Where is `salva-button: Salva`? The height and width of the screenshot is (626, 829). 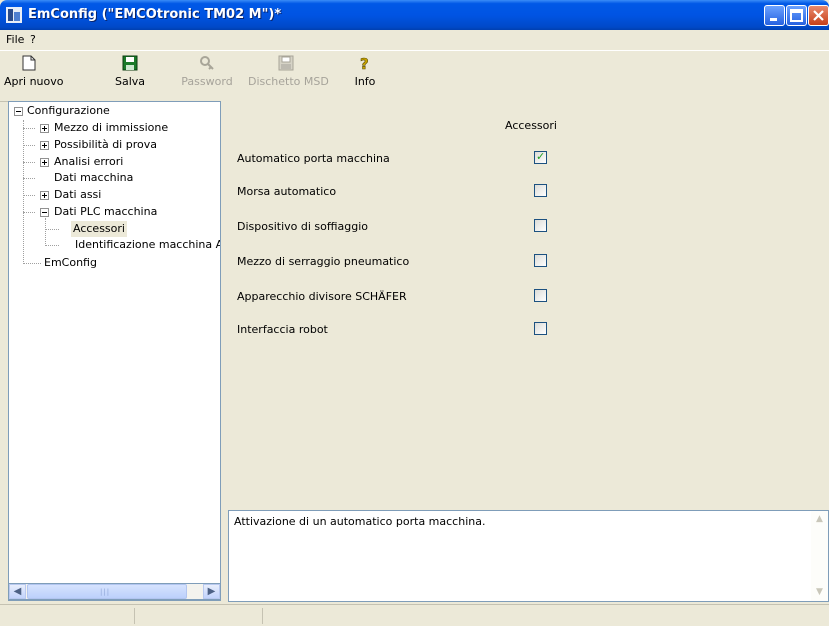 salva-button: Salva is located at coordinates (130, 71).